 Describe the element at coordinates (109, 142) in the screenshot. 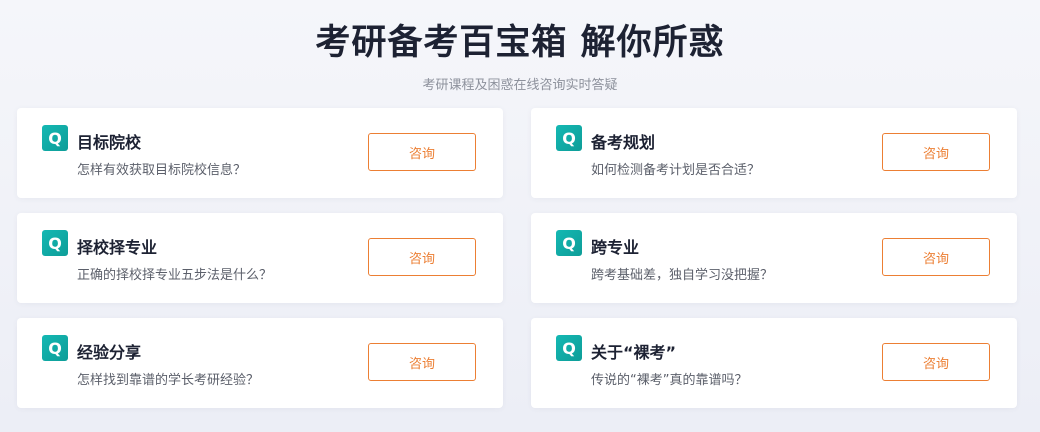

I see `card-title: 目标院校` at that location.